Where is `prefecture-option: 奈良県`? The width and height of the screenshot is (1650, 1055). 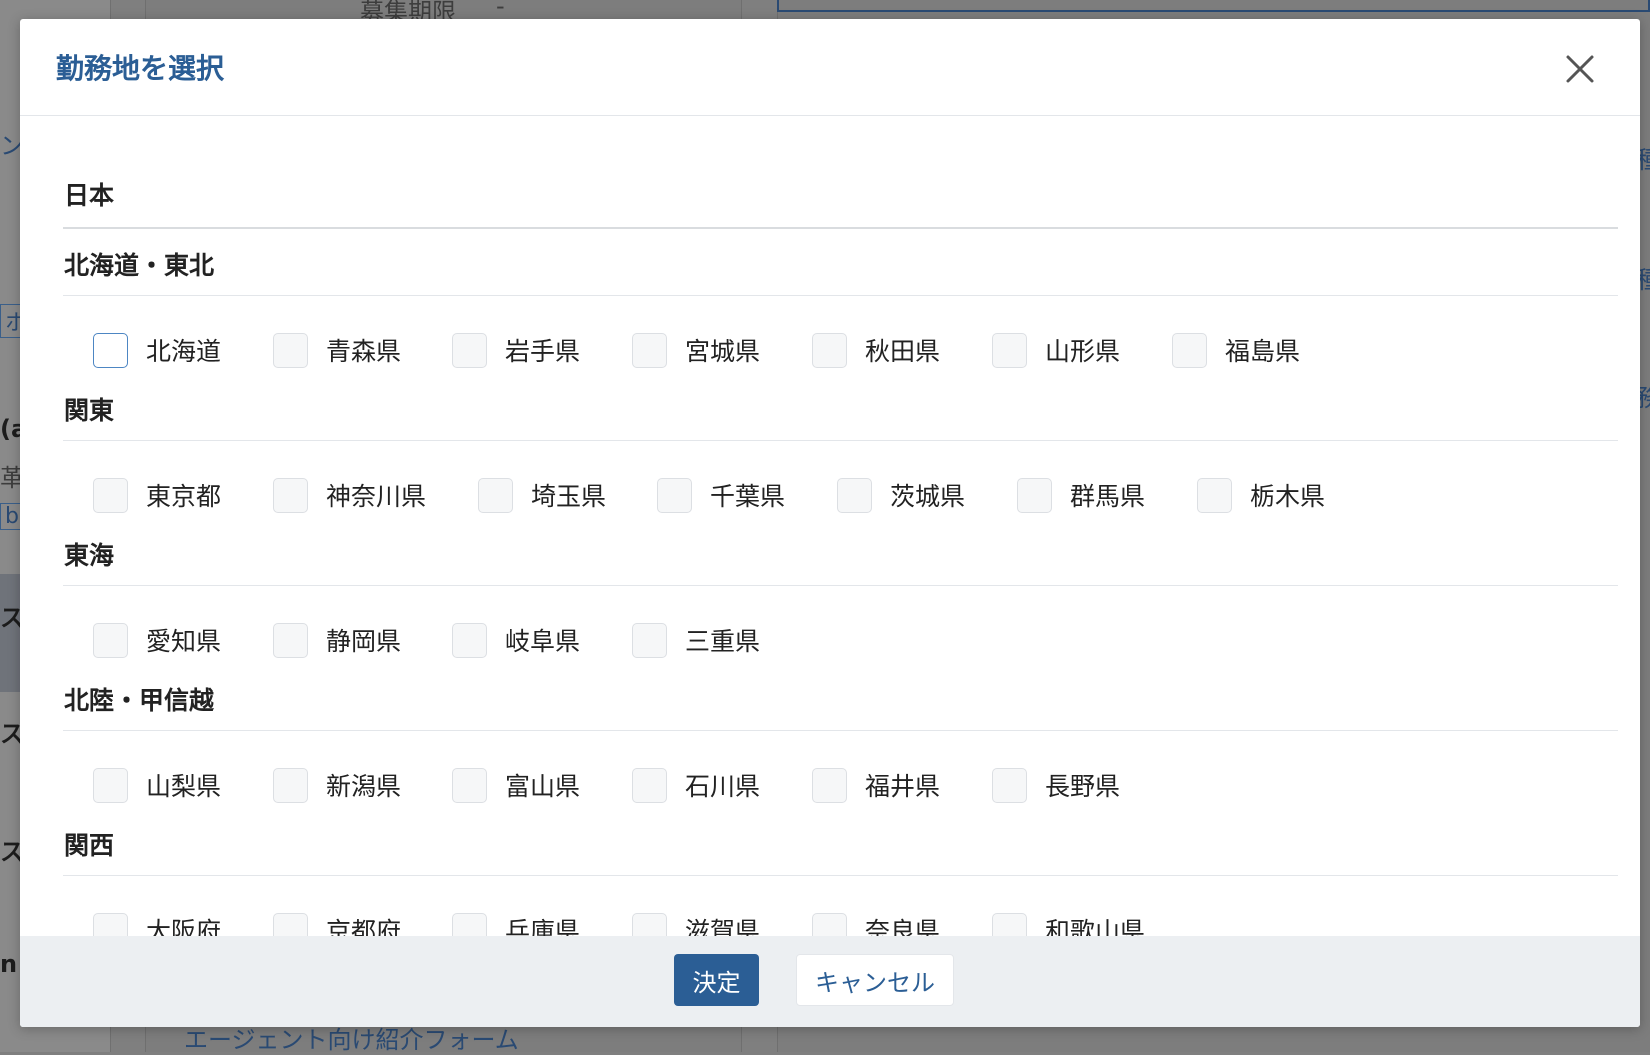 prefecture-option: 奈良県 is located at coordinates (876, 923).